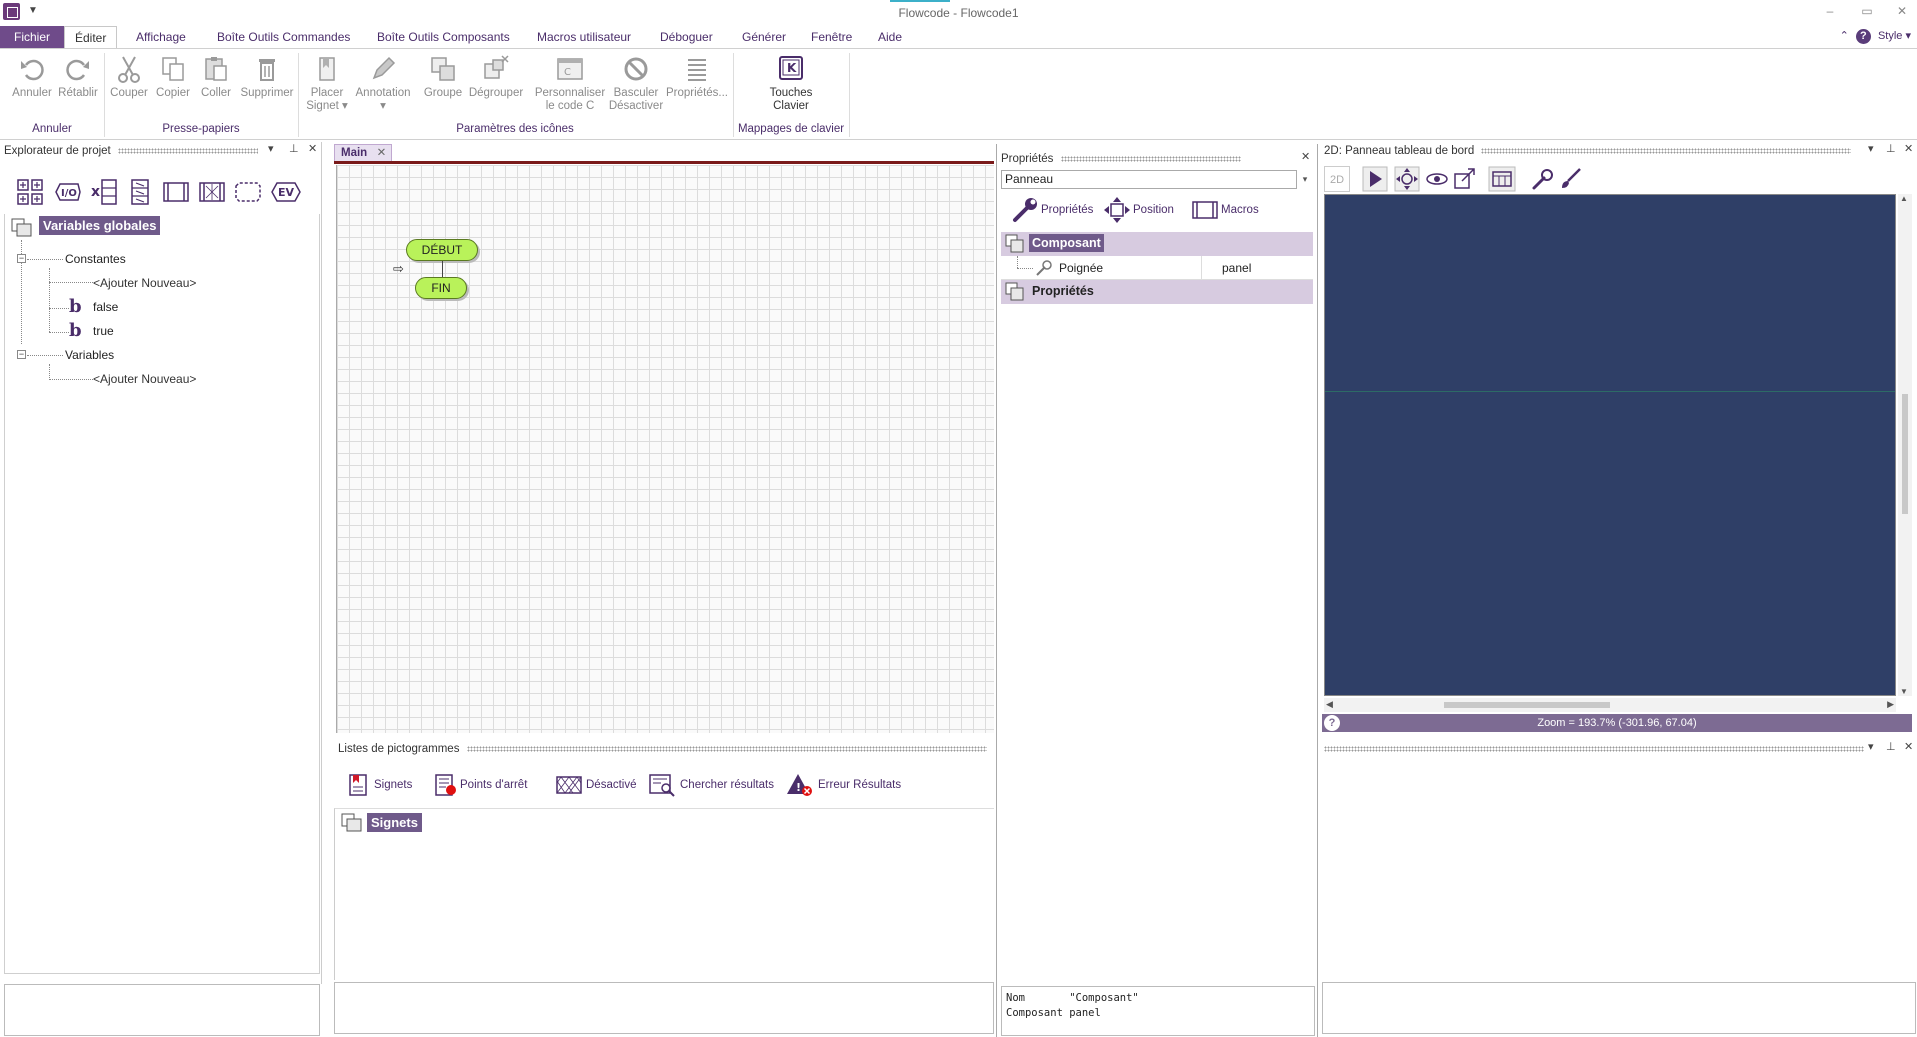  I want to click on panel2d-close-icon: ✕, so click(1908, 148).